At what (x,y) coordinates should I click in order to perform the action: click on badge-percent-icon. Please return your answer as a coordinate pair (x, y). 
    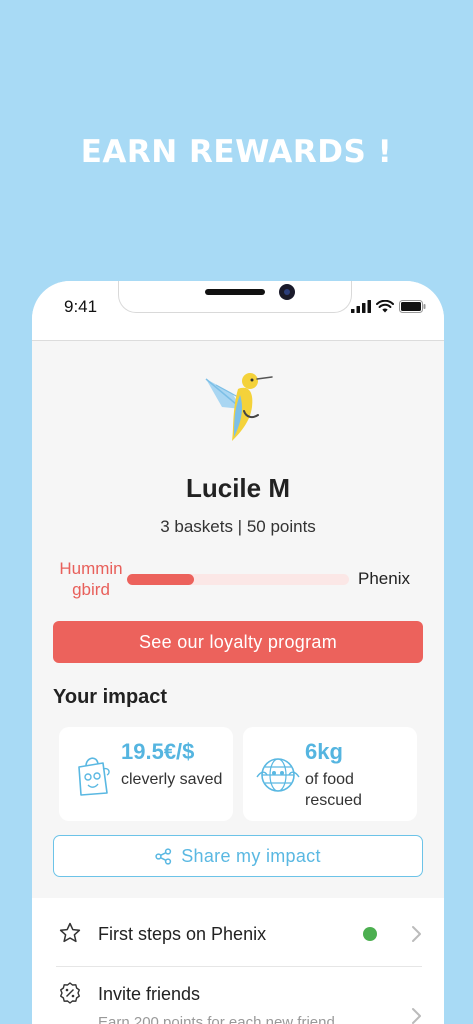
    Looking at the image, I should click on (70, 993).